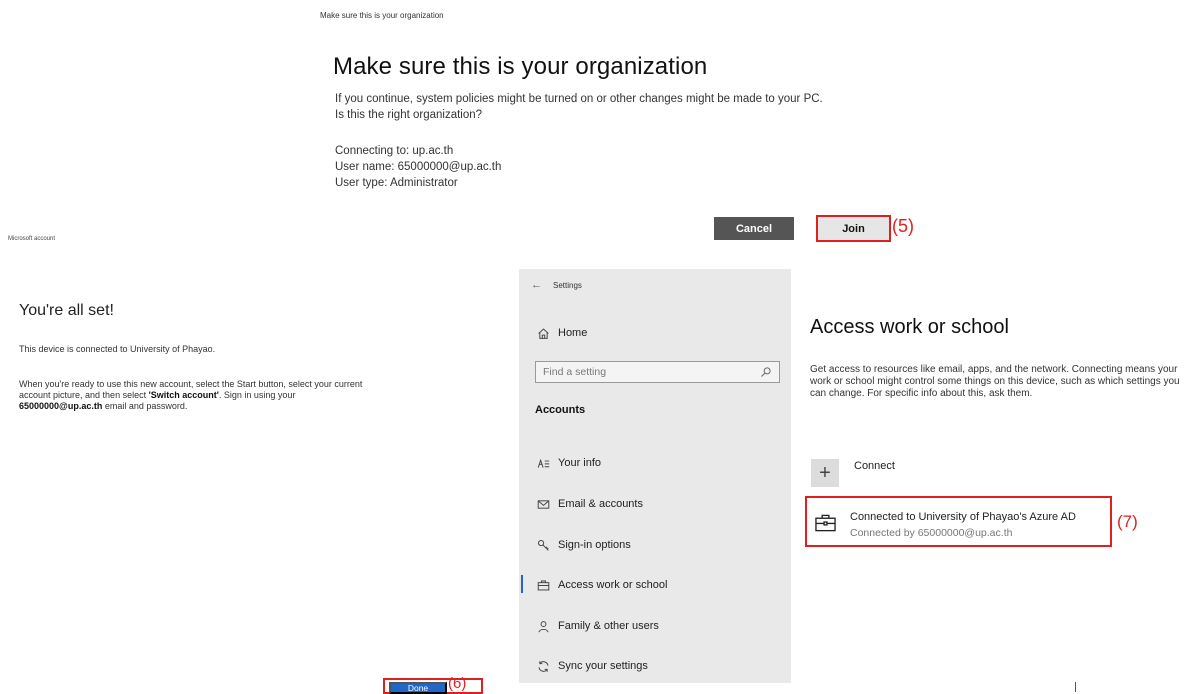  Describe the element at coordinates (409, 115) in the screenshot. I see `join-dialog-question: Is this the right organization?` at that location.